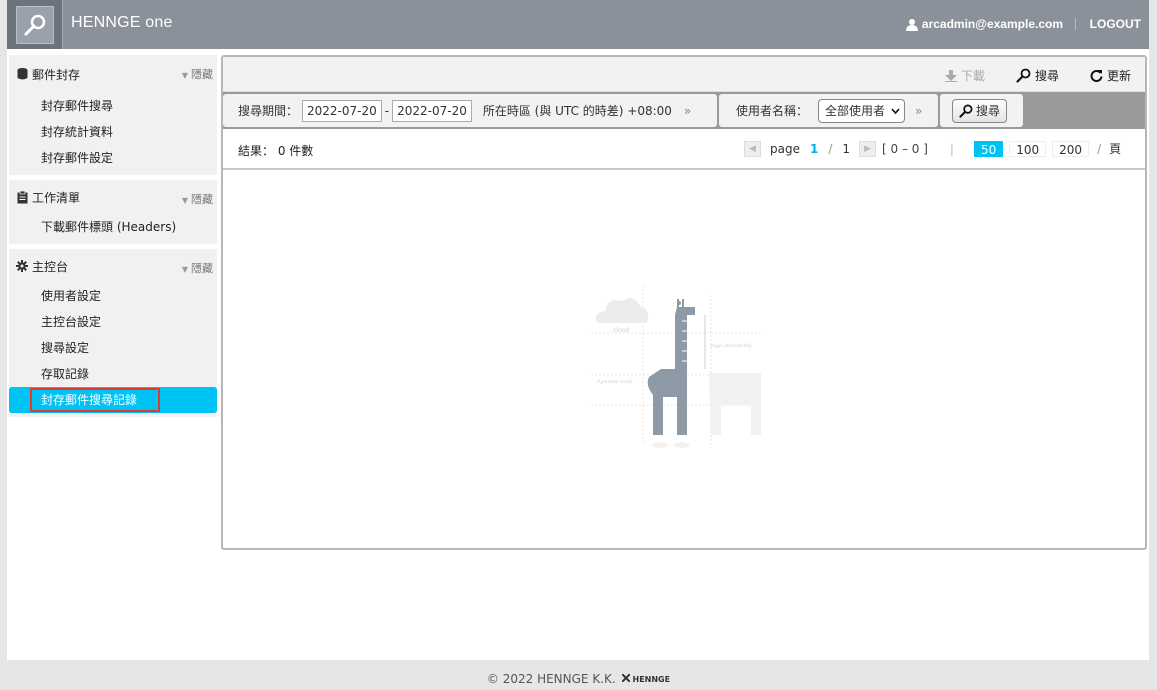 The image size is (1157, 690). I want to click on sidebar-section-archive: 郵件封存 ▼ 隱藏 封存郵件搜尋 封存統計資料 封存郵件設定, so click(113, 115).